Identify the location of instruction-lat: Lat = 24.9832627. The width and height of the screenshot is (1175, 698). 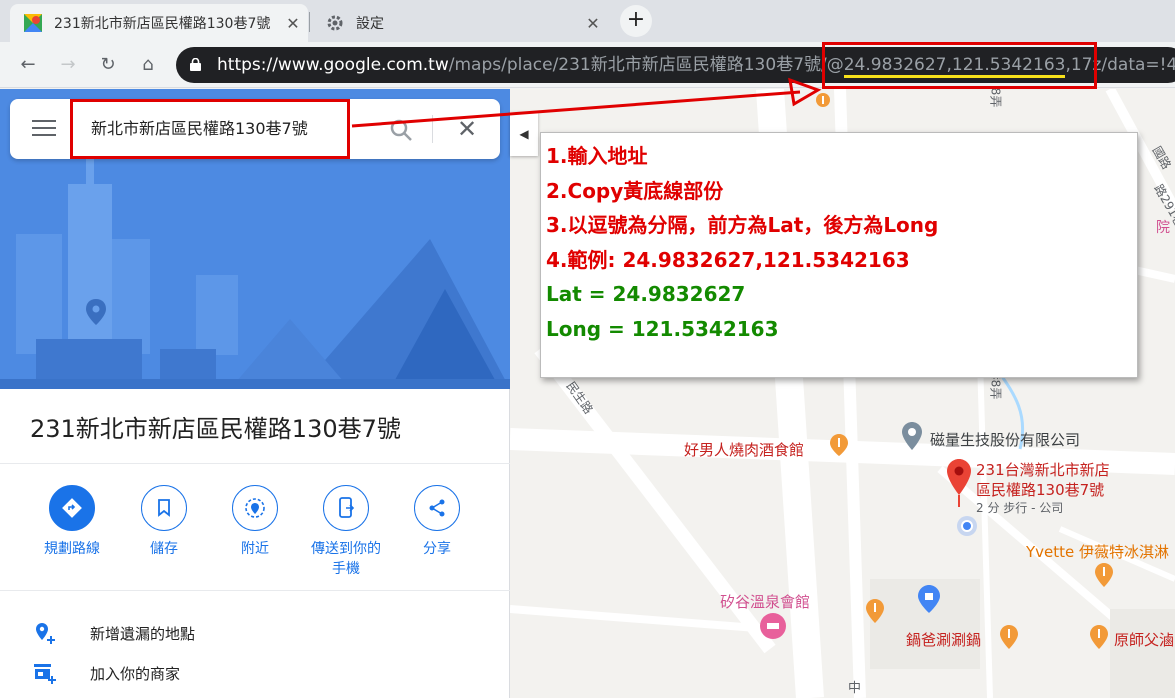
(646, 294).